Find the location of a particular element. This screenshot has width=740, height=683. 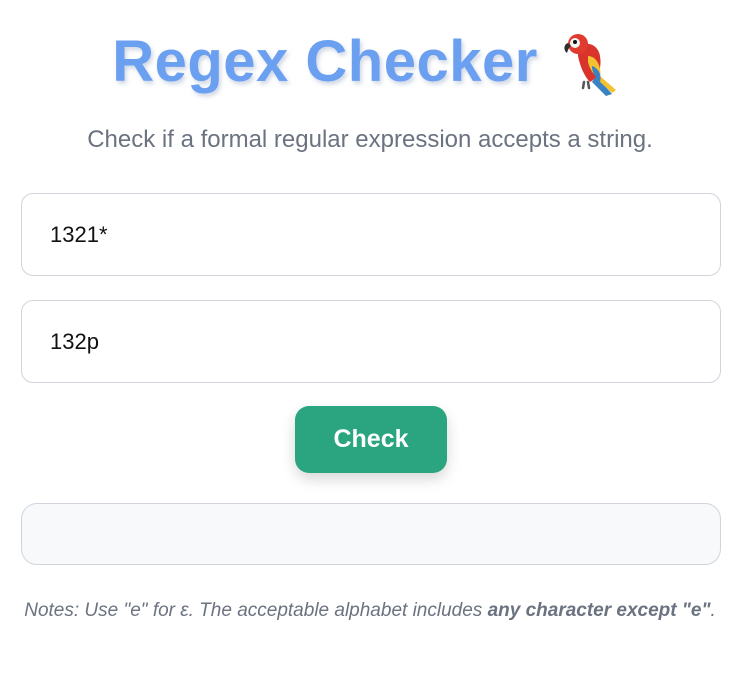

notes-emphasis: any character except "e" is located at coordinates (599, 610).